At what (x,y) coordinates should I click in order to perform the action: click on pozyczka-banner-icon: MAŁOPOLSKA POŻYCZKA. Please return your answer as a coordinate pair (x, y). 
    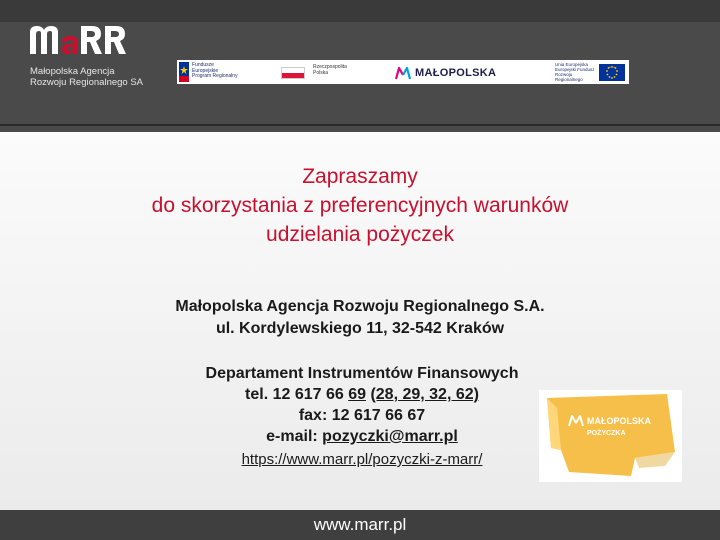
    Looking at the image, I should click on (611, 435).